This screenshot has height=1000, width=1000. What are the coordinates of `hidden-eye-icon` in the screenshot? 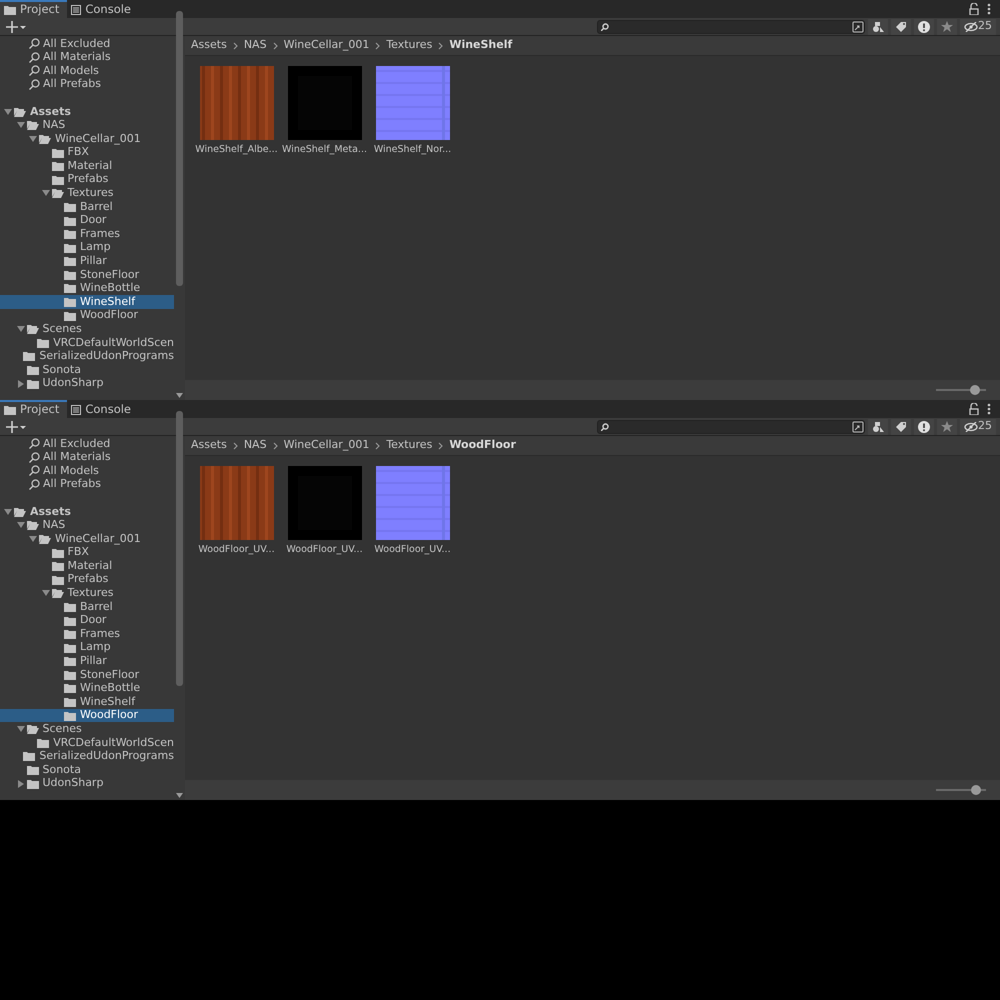 It's located at (971, 427).